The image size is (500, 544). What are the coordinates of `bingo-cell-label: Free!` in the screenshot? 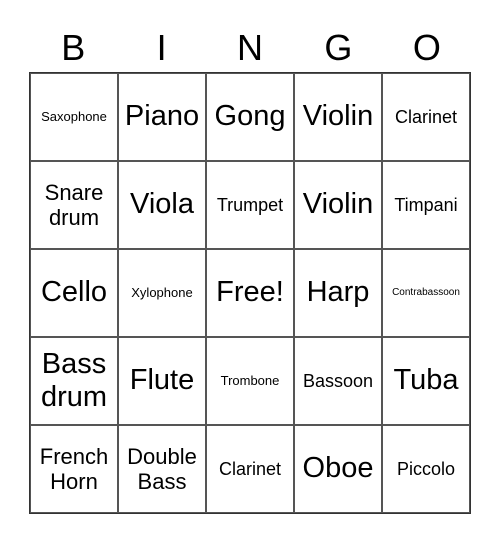 It's located at (250, 292).